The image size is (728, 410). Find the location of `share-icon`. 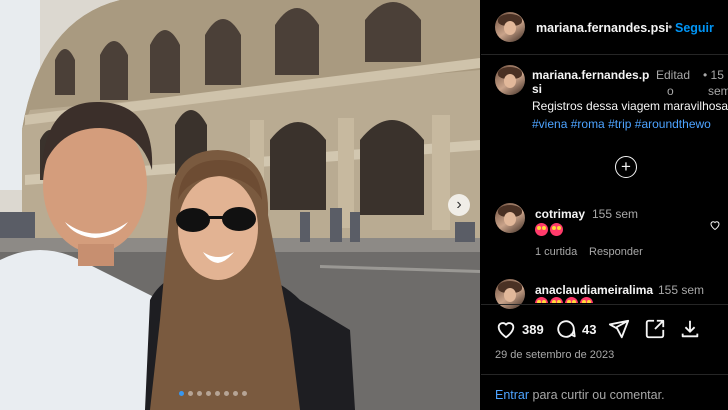

share-icon is located at coordinates (619, 331).